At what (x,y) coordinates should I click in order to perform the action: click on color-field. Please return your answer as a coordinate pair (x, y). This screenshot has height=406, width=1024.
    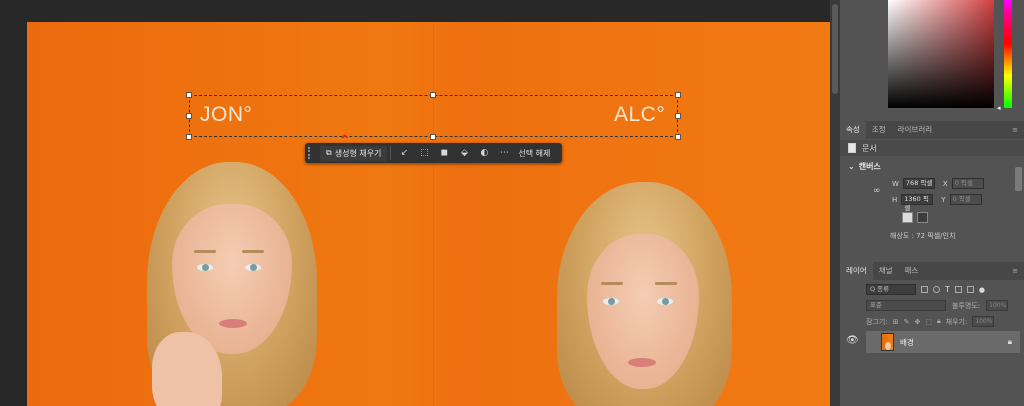
    Looking at the image, I should click on (941, 54).